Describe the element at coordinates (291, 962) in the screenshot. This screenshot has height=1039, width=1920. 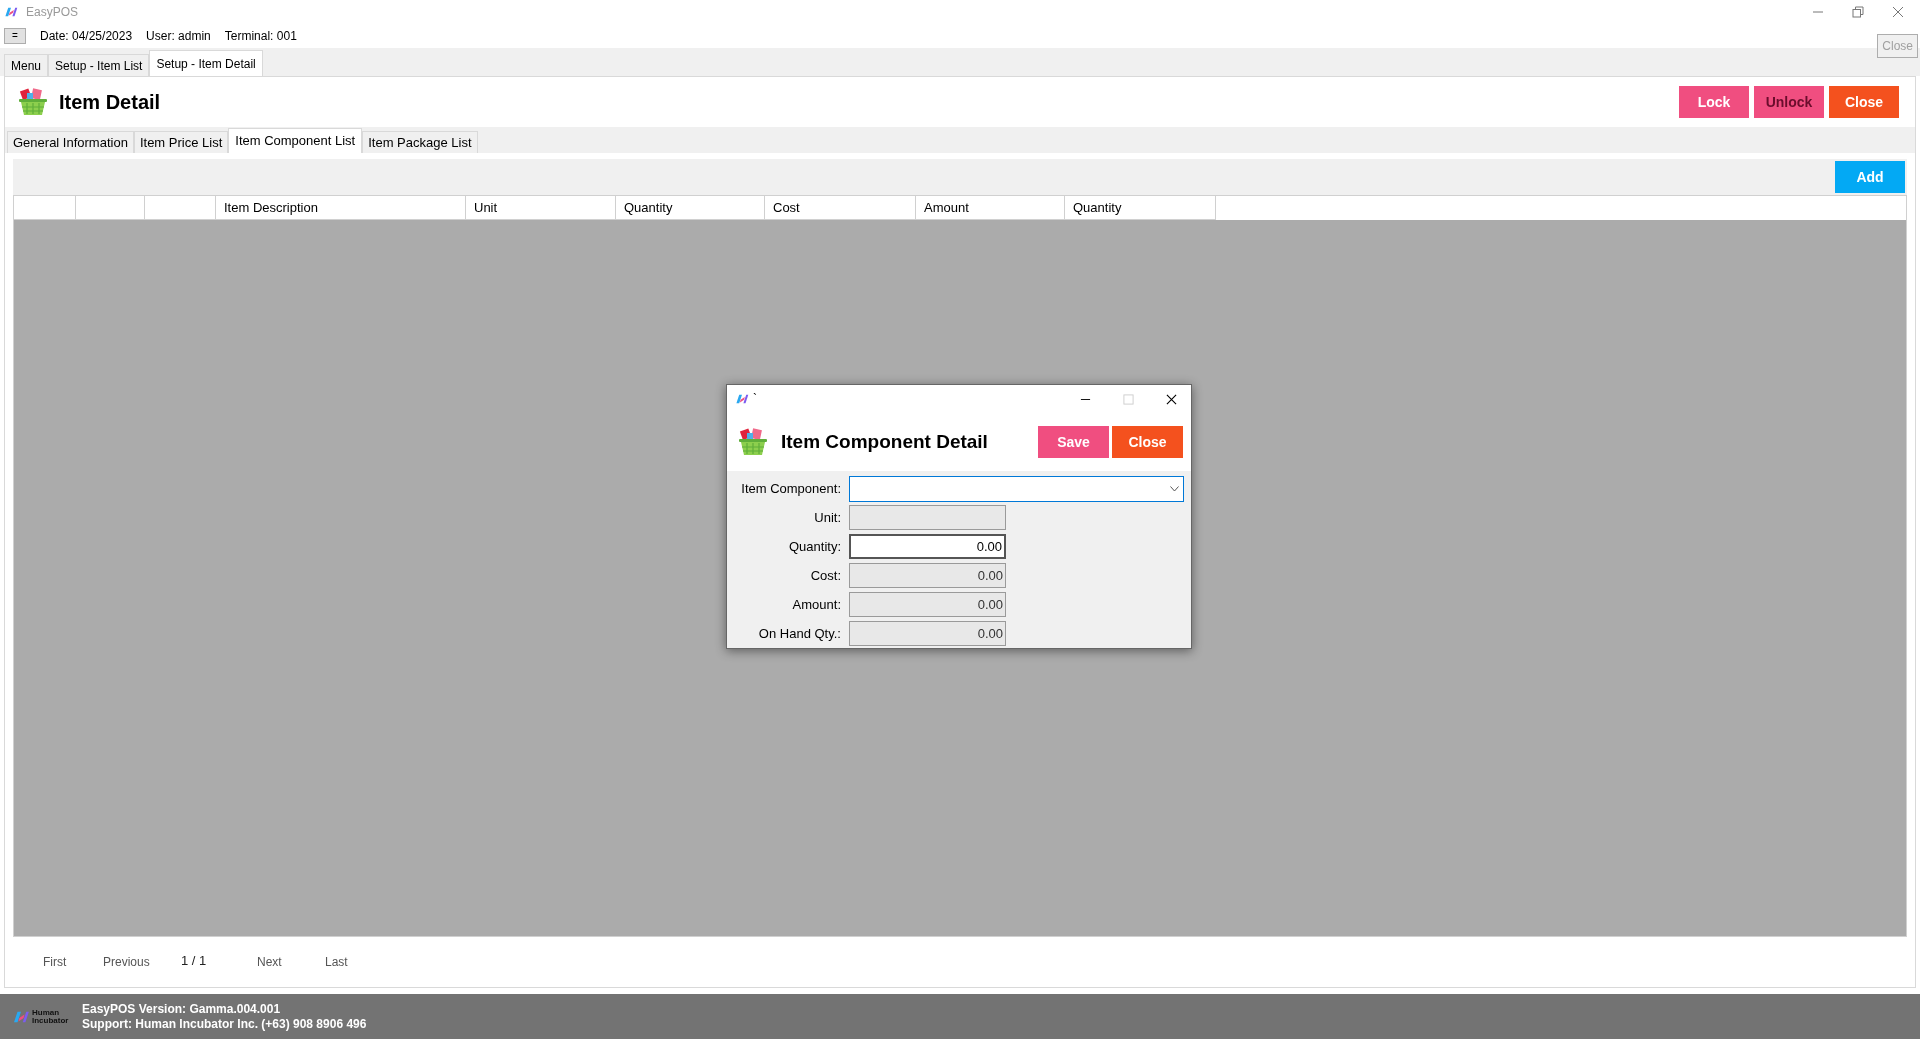
I see `next-button: Next` at that location.